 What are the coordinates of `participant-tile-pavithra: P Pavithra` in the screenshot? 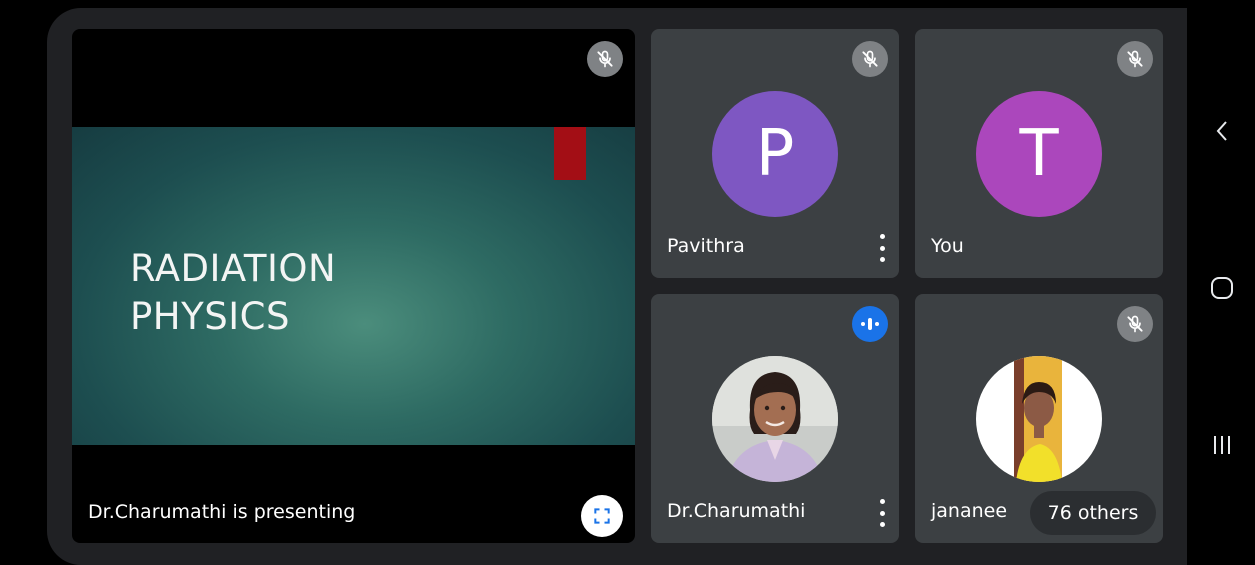 It's located at (775, 153).